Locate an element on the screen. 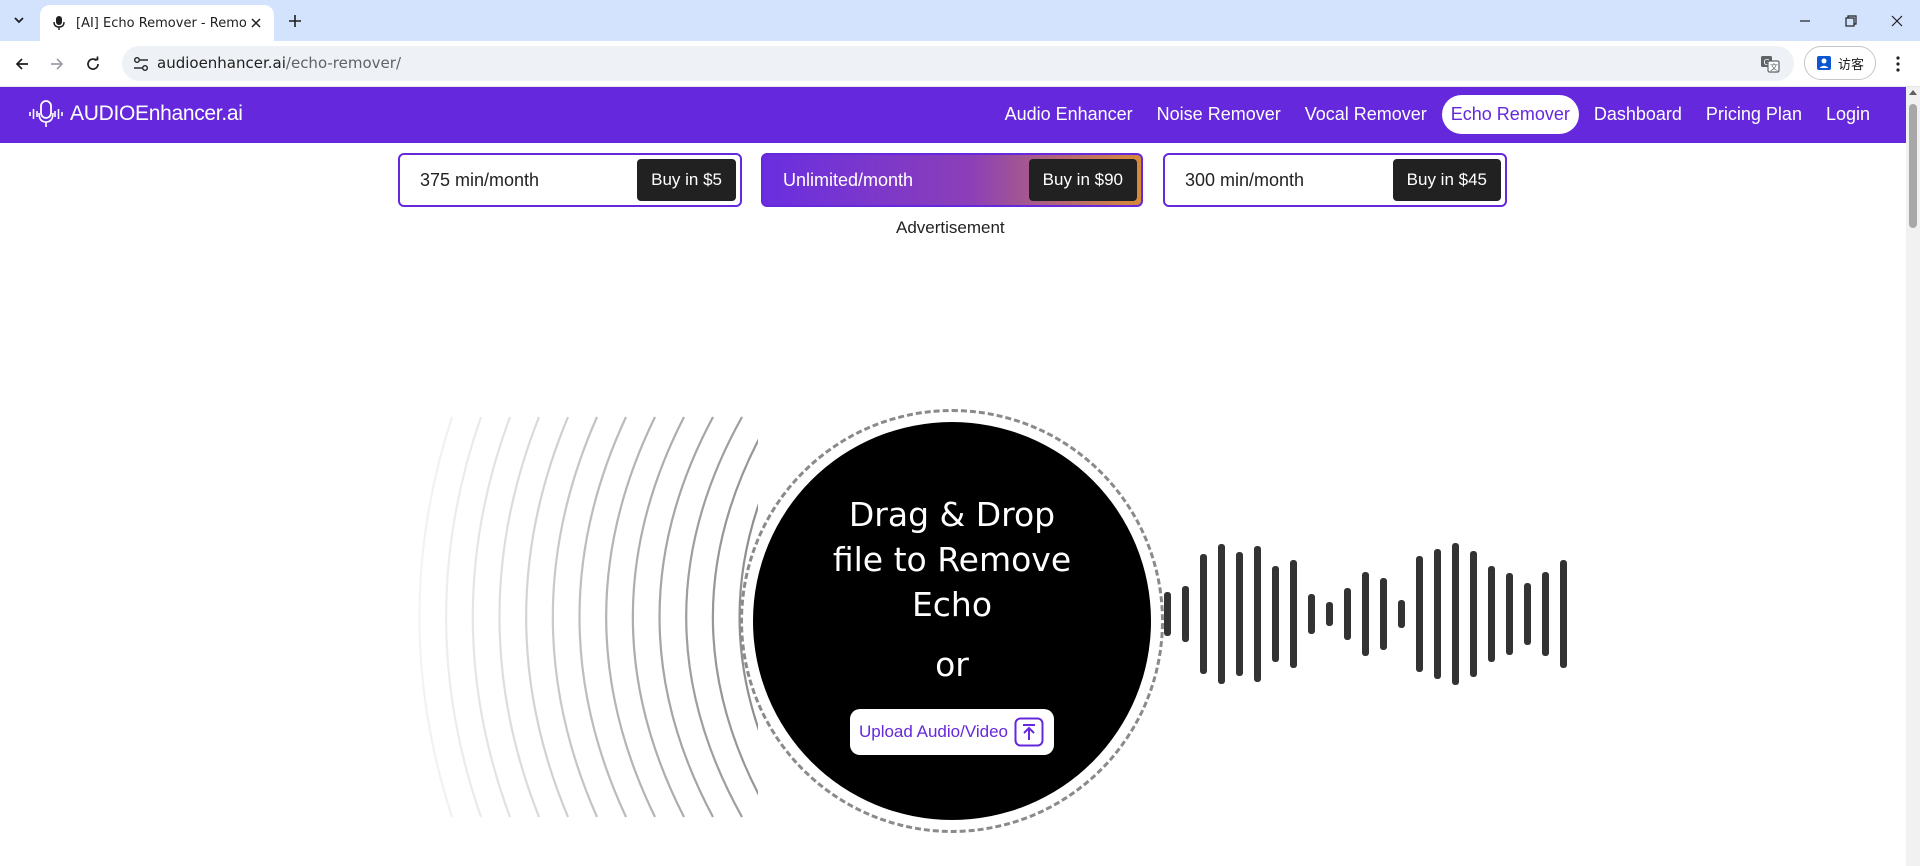 This screenshot has height=866, width=1920. plan-card-featured: Unlimited/month Buy in $90 is located at coordinates (952, 180).